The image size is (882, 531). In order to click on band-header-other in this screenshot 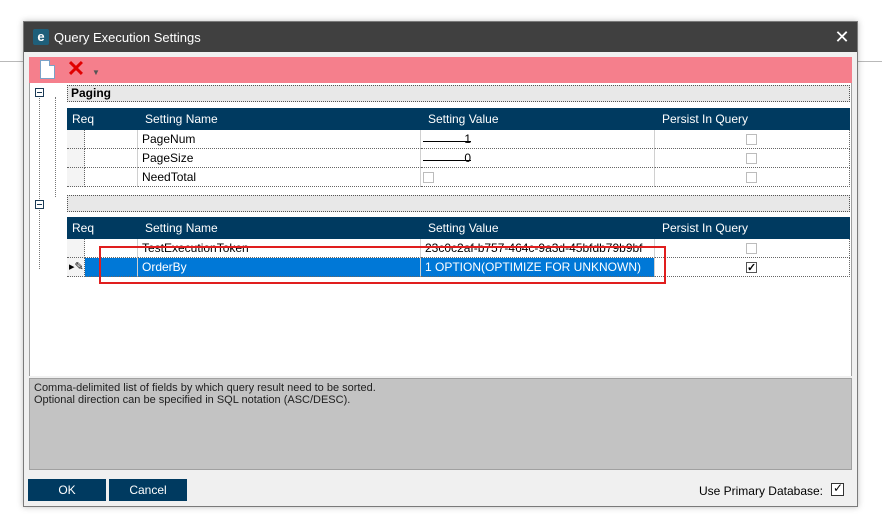, I will do `click(458, 203)`.